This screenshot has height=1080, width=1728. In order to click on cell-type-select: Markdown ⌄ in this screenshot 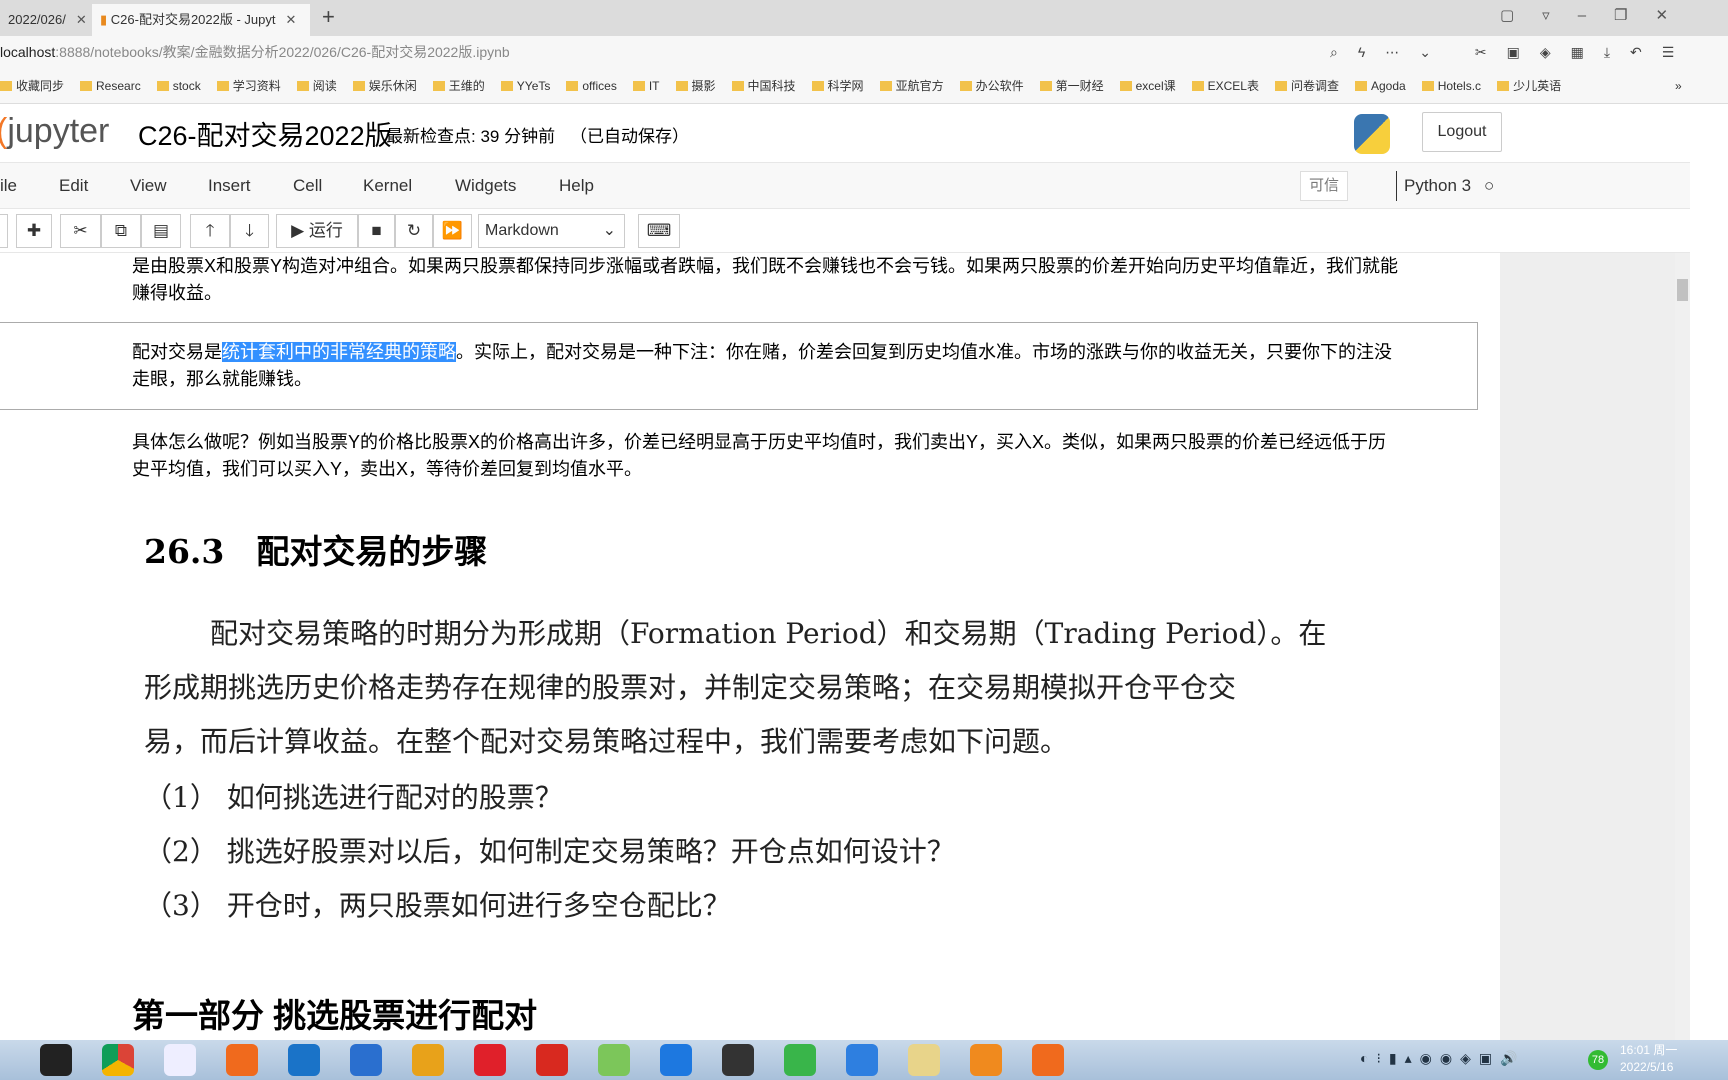, I will do `click(551, 231)`.